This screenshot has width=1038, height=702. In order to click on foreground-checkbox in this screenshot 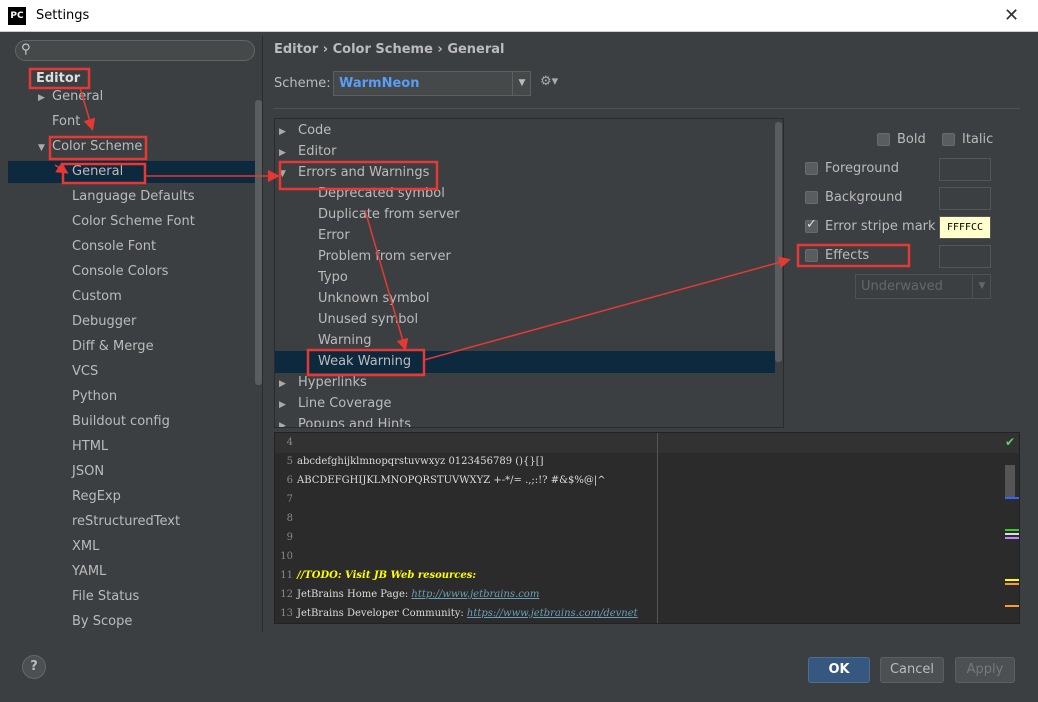, I will do `click(811, 168)`.